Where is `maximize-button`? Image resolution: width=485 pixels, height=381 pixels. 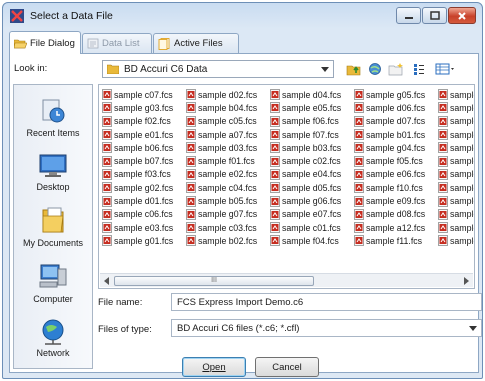
maximize-button is located at coordinates (434, 15).